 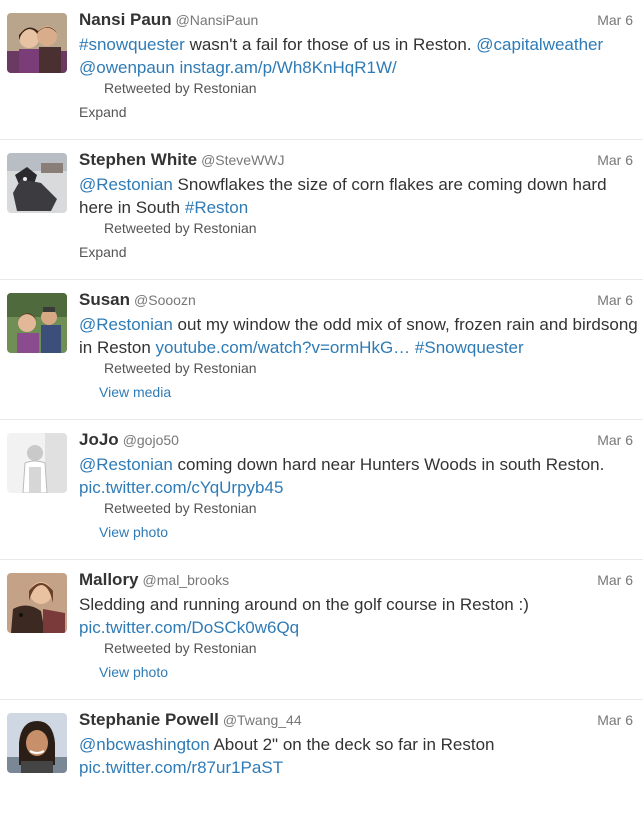 What do you see at coordinates (216, 207) in the screenshot?
I see `hashtag-link: #Reston` at bounding box center [216, 207].